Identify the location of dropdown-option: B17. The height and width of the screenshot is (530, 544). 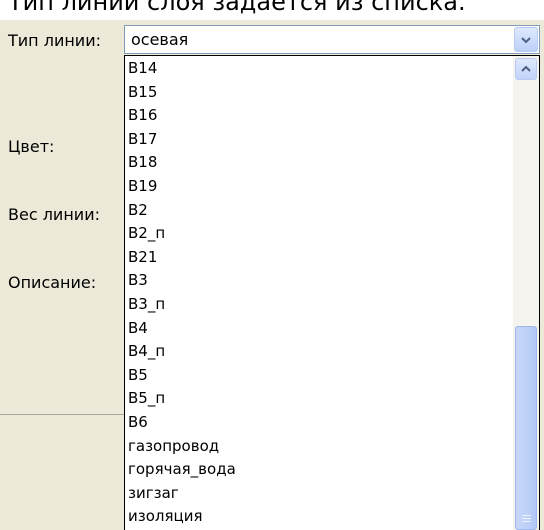
(142, 139).